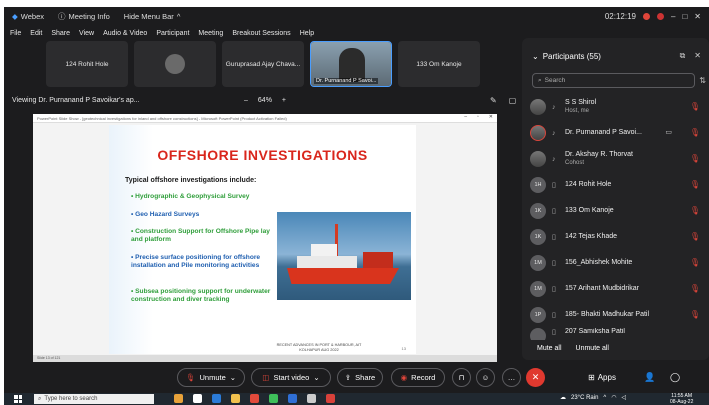  Describe the element at coordinates (86, 33) in the screenshot. I see `menu-view: View` at that location.